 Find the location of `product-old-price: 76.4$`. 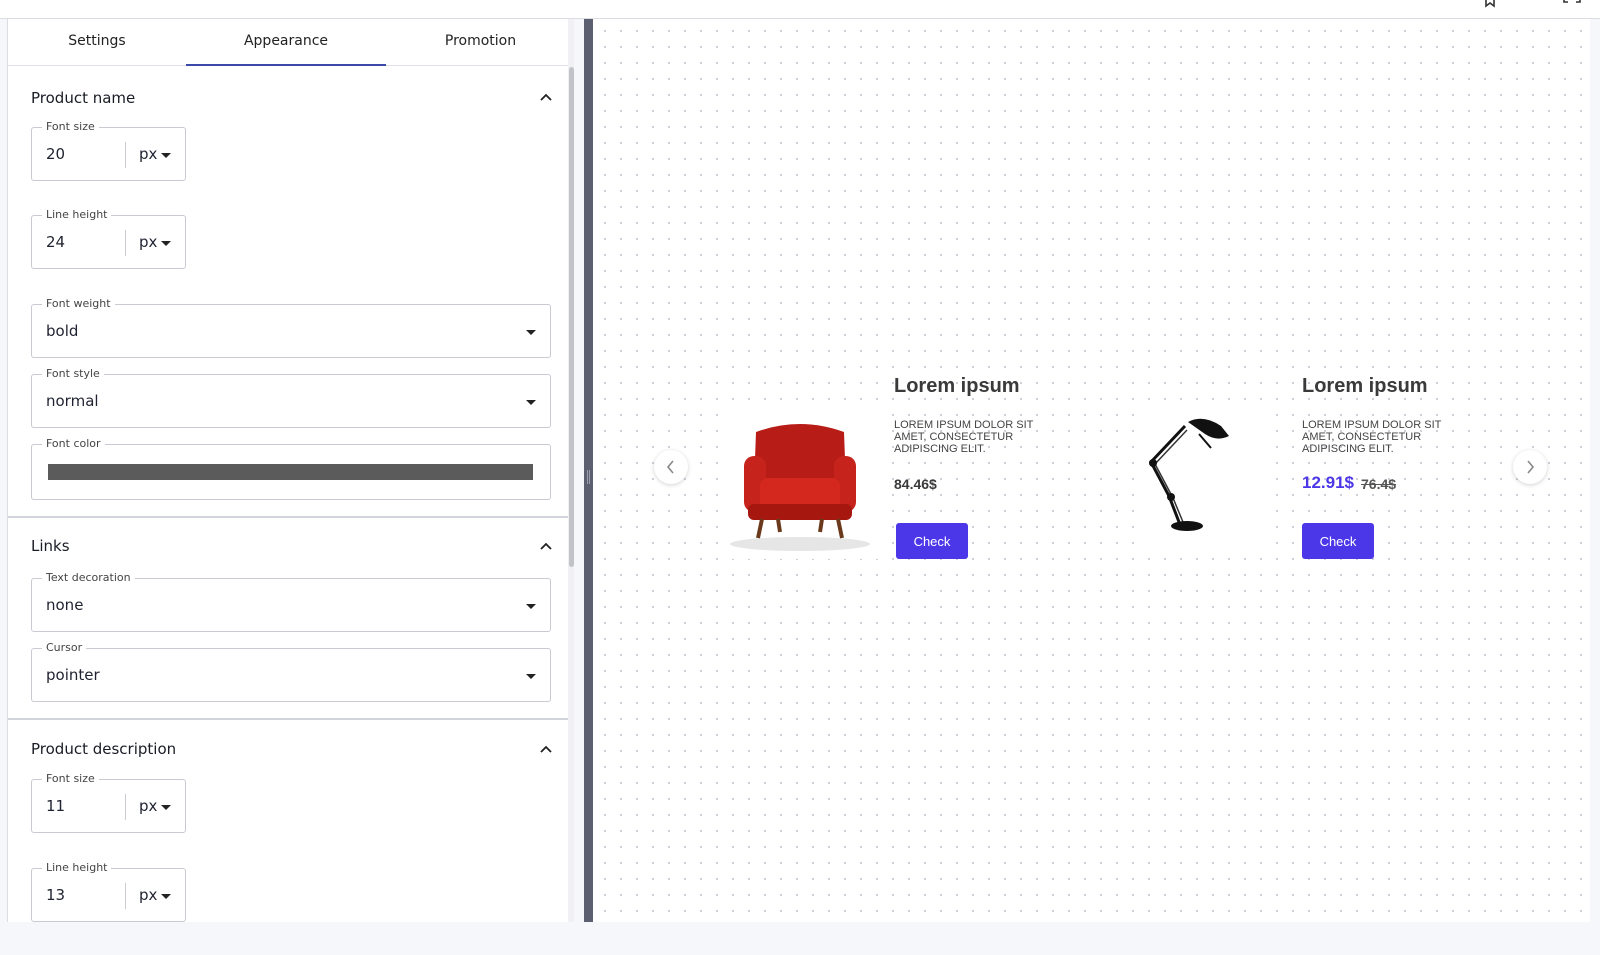

product-old-price: 76.4$ is located at coordinates (1379, 484).